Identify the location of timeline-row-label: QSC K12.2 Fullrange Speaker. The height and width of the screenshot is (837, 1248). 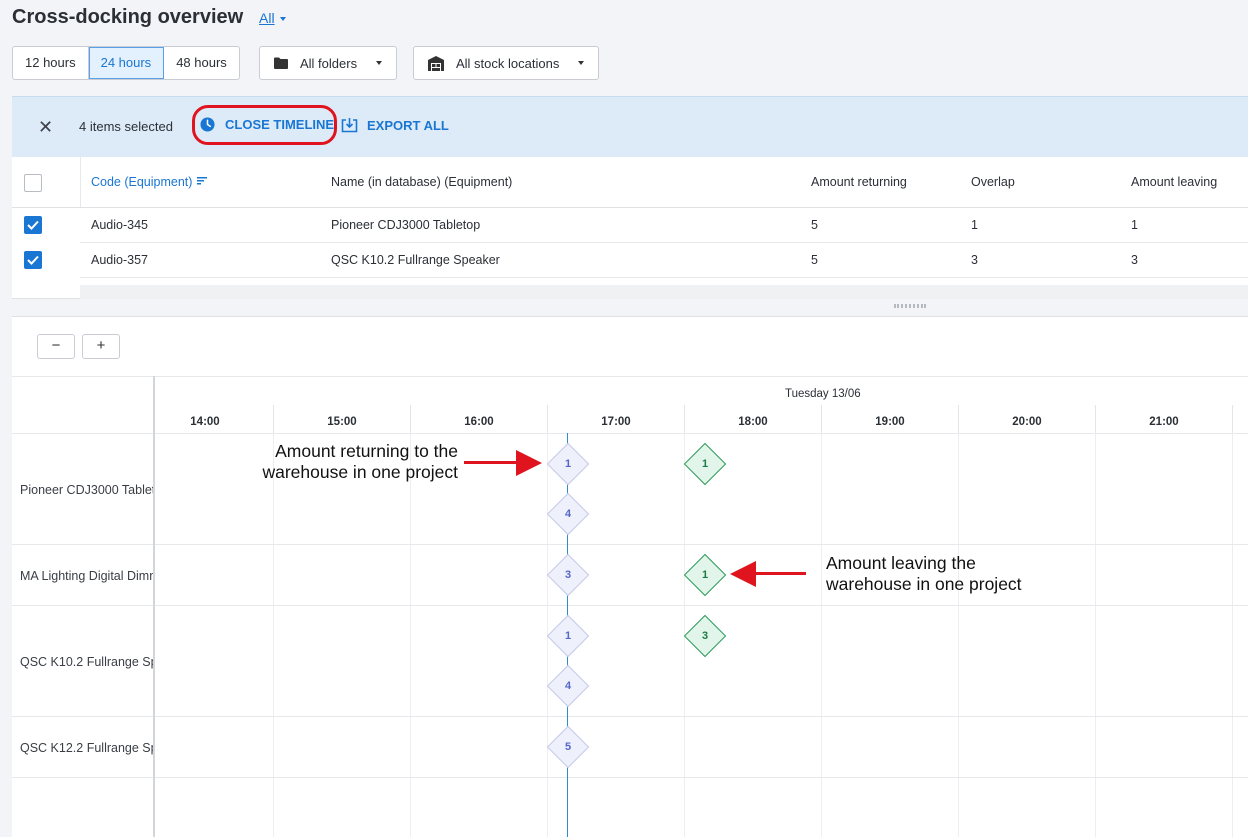
(86, 748).